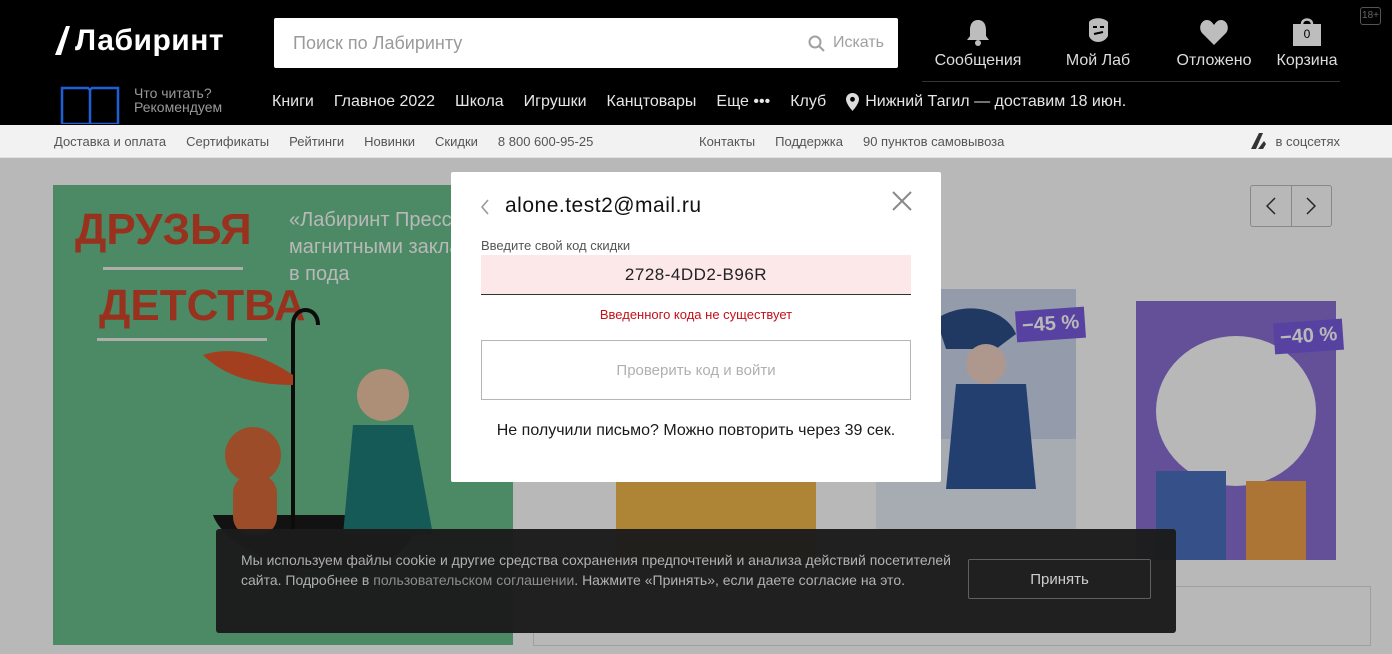 The width and height of the screenshot is (1392, 654). What do you see at coordinates (696, 275) in the screenshot?
I see `discount-code-input` at bounding box center [696, 275].